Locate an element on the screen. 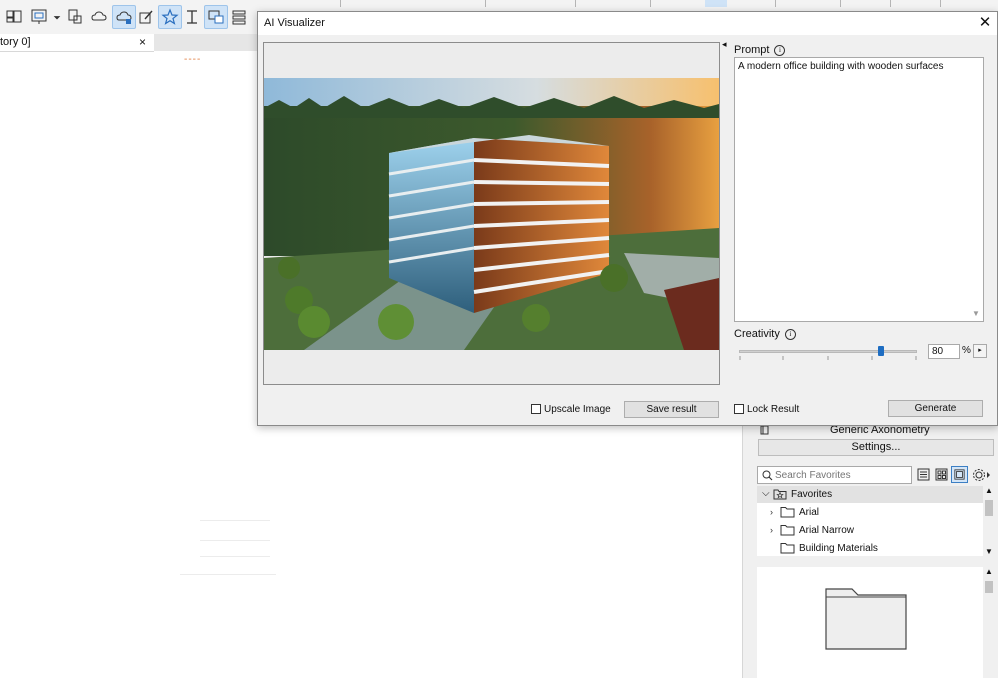 Image resolution: width=998 pixels, height=678 pixels. collapse-panel-icon: ◂ is located at coordinates (724, 44).